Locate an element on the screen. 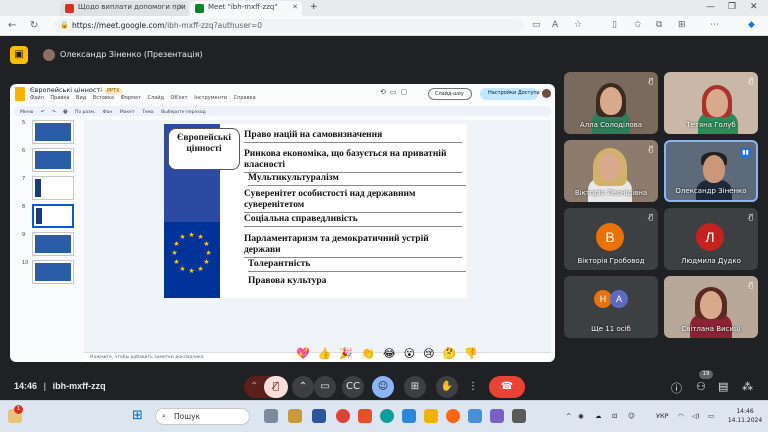  participant-tile: В 🎙̸ Вікторія Гробовод is located at coordinates (611, 239).